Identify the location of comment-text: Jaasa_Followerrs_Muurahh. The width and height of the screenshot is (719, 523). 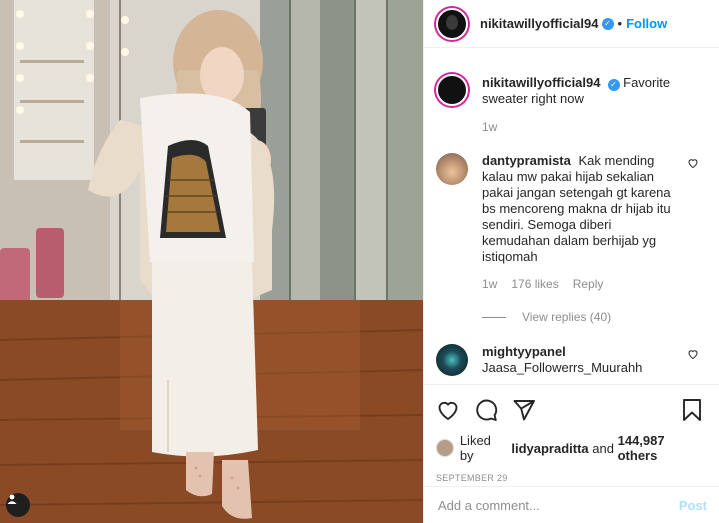
(562, 367).